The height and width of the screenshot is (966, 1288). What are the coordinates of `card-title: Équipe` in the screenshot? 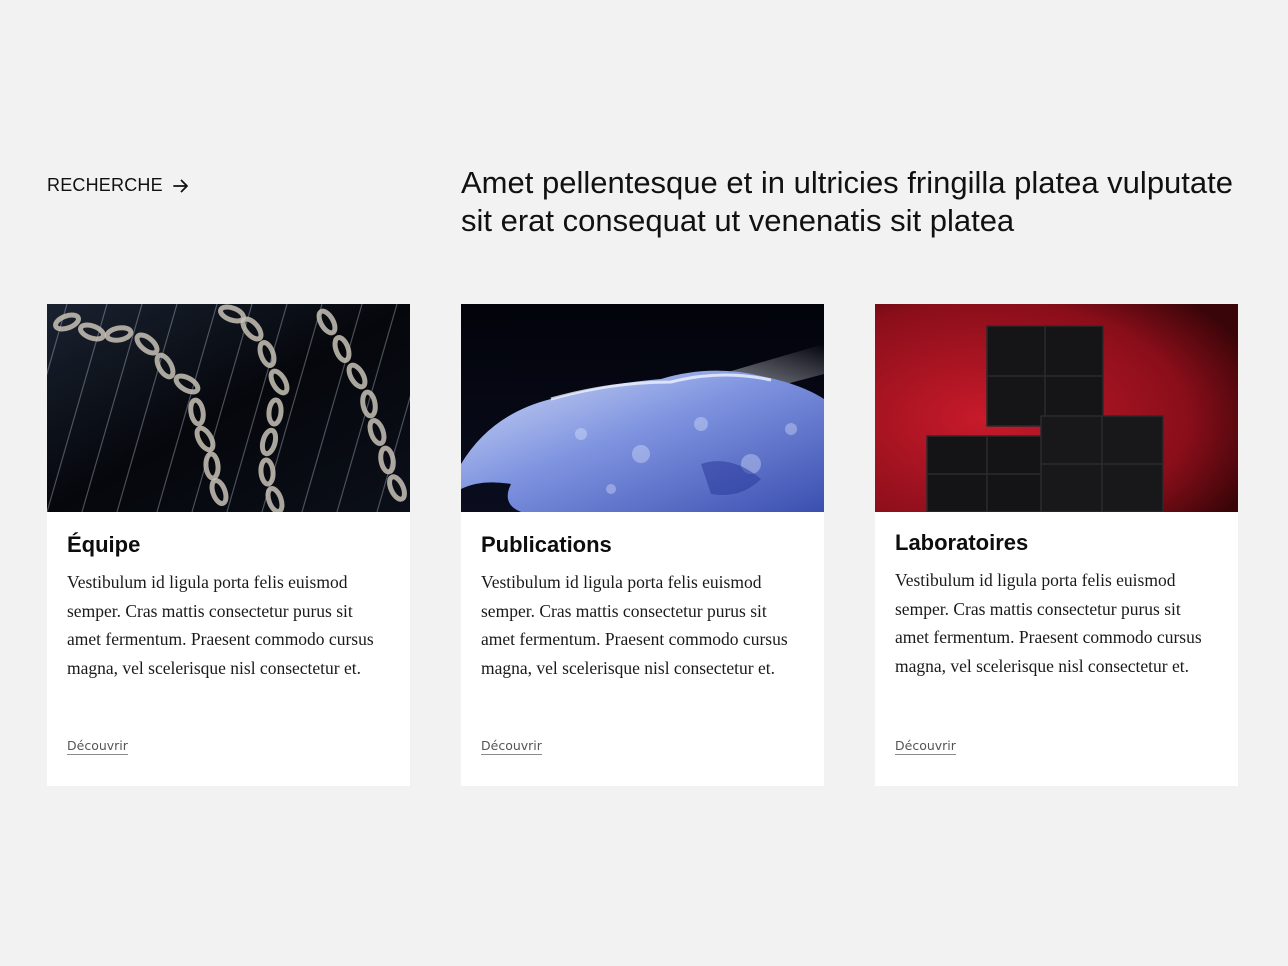 It's located at (104, 544).